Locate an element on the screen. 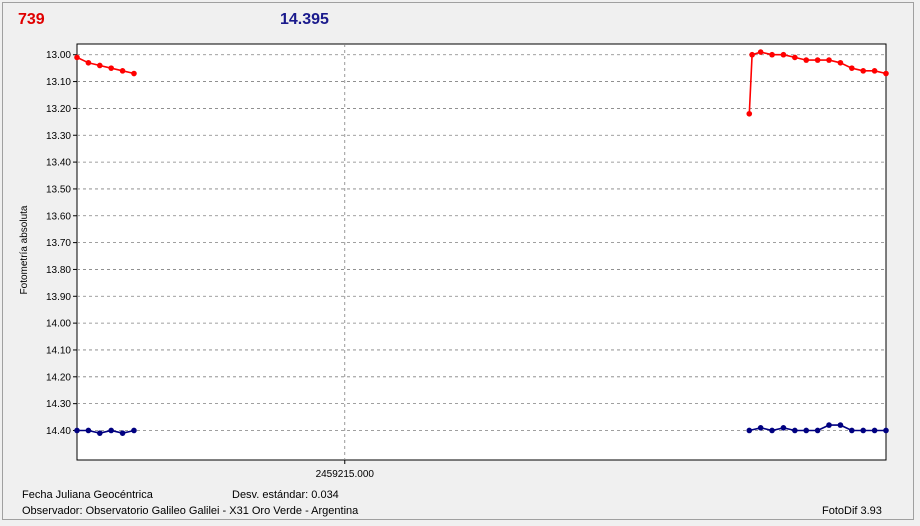  y-tick-label: 14.40 is located at coordinates (58, 431).